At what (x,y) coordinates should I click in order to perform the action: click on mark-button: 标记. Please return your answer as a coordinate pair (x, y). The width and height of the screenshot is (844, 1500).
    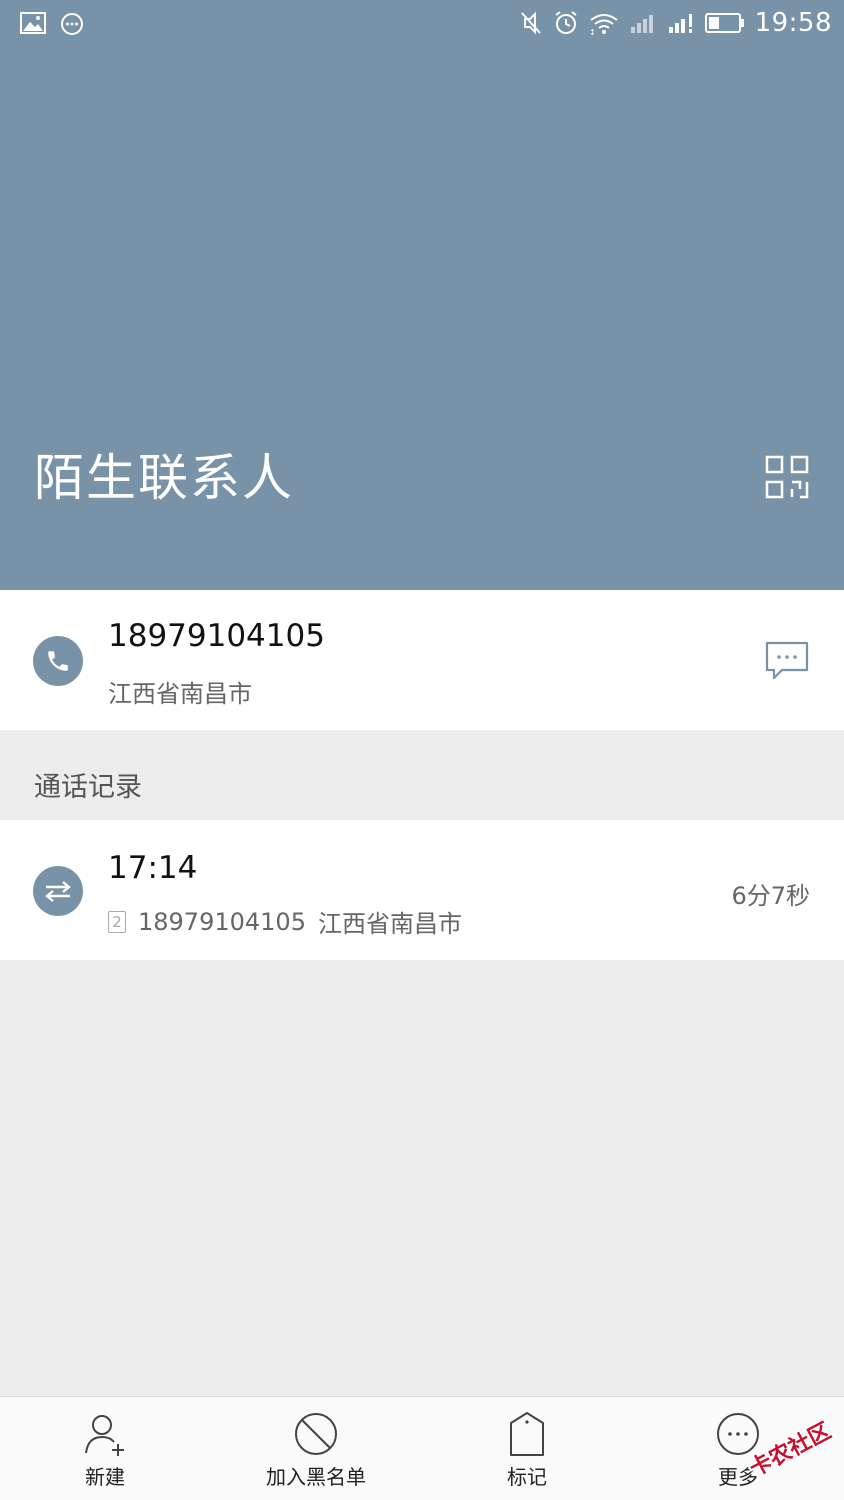
    Looking at the image, I should click on (527, 1448).